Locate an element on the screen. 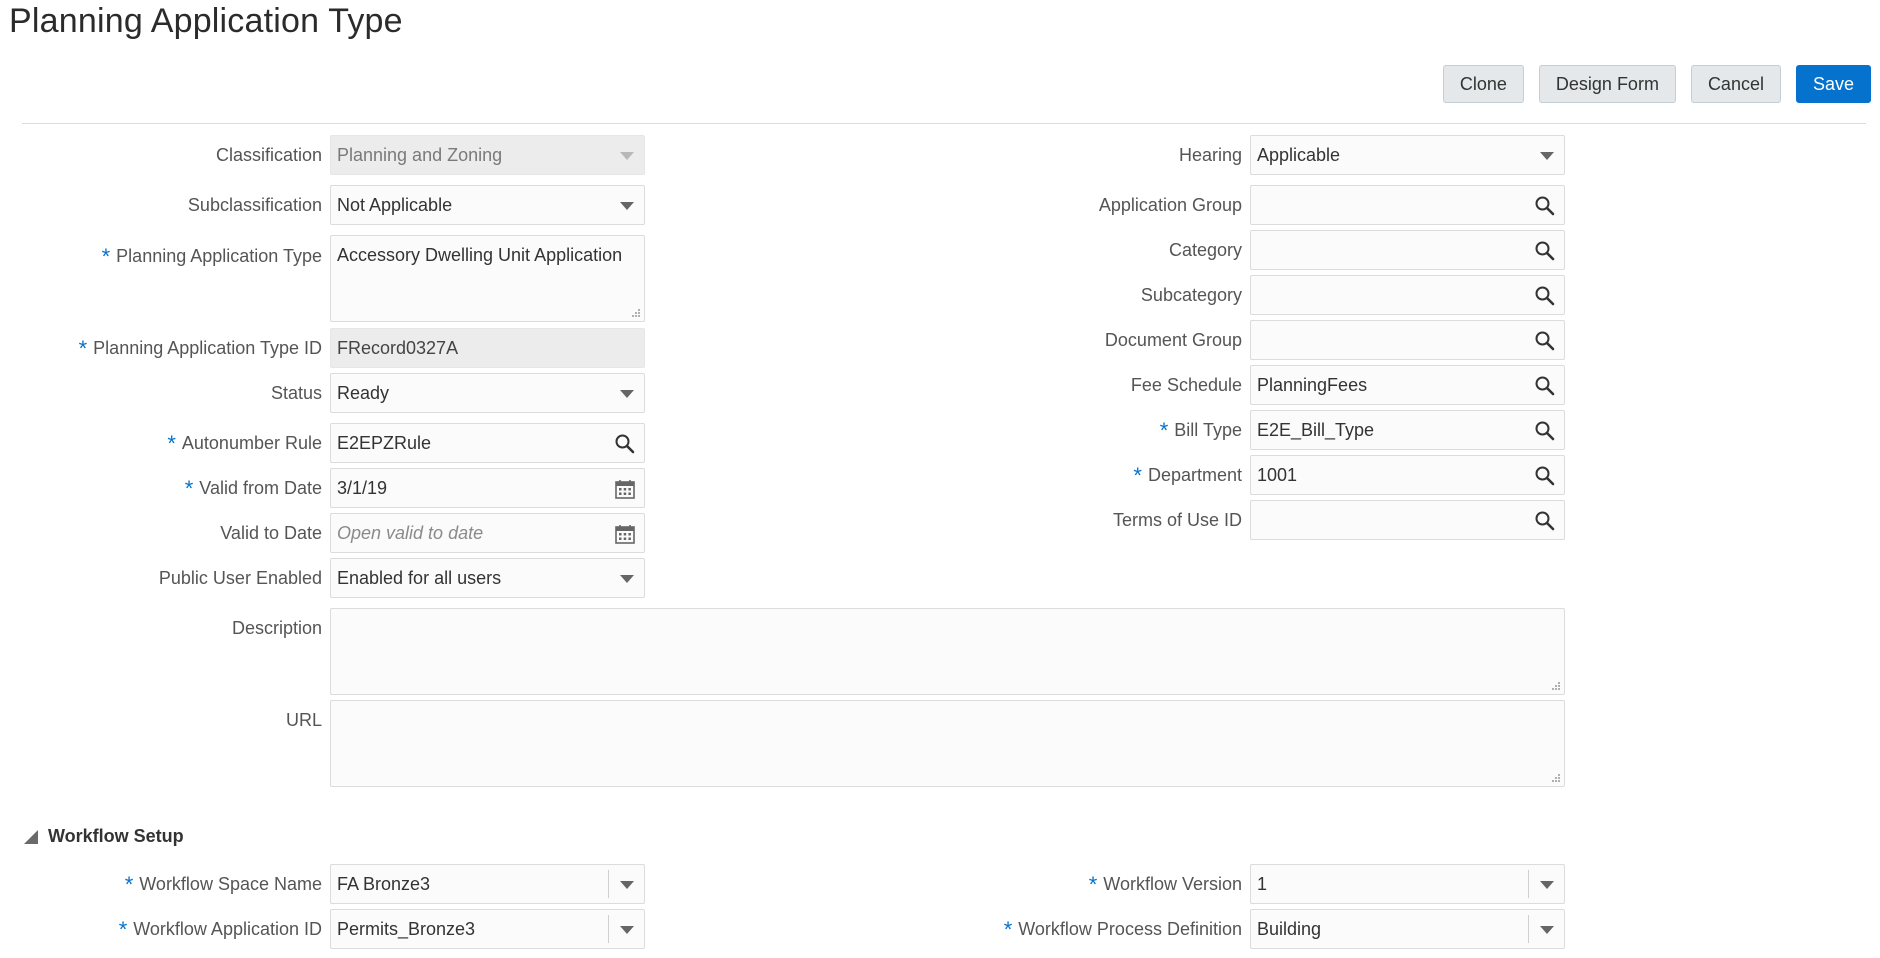  document-group-label: Document Group is located at coordinates (1173, 340).